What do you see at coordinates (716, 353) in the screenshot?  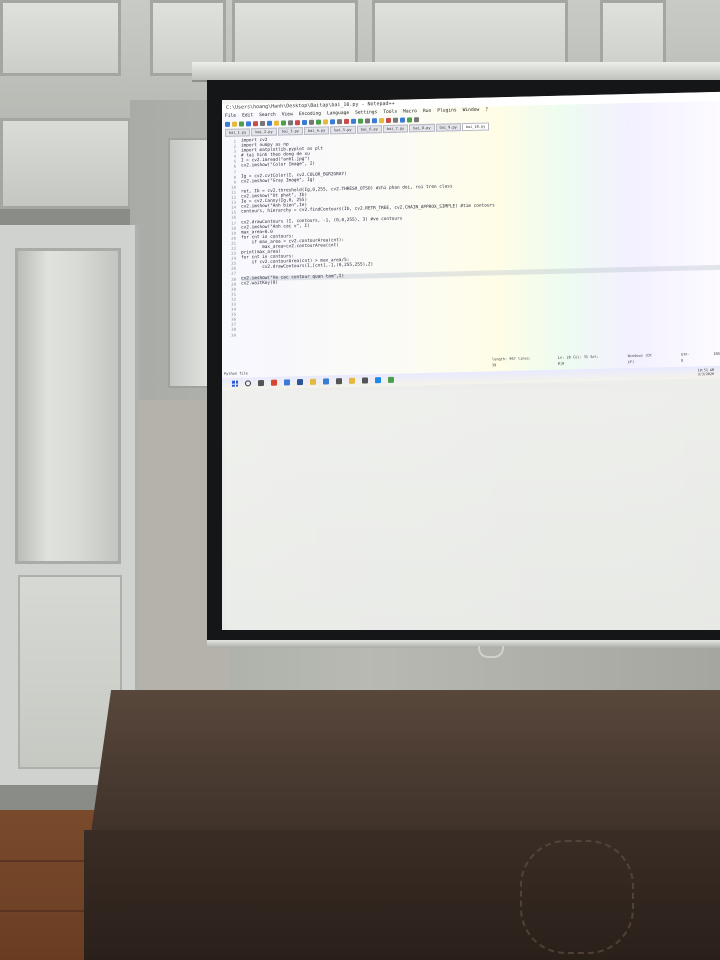 I see `status-mode: INS` at bounding box center [716, 353].